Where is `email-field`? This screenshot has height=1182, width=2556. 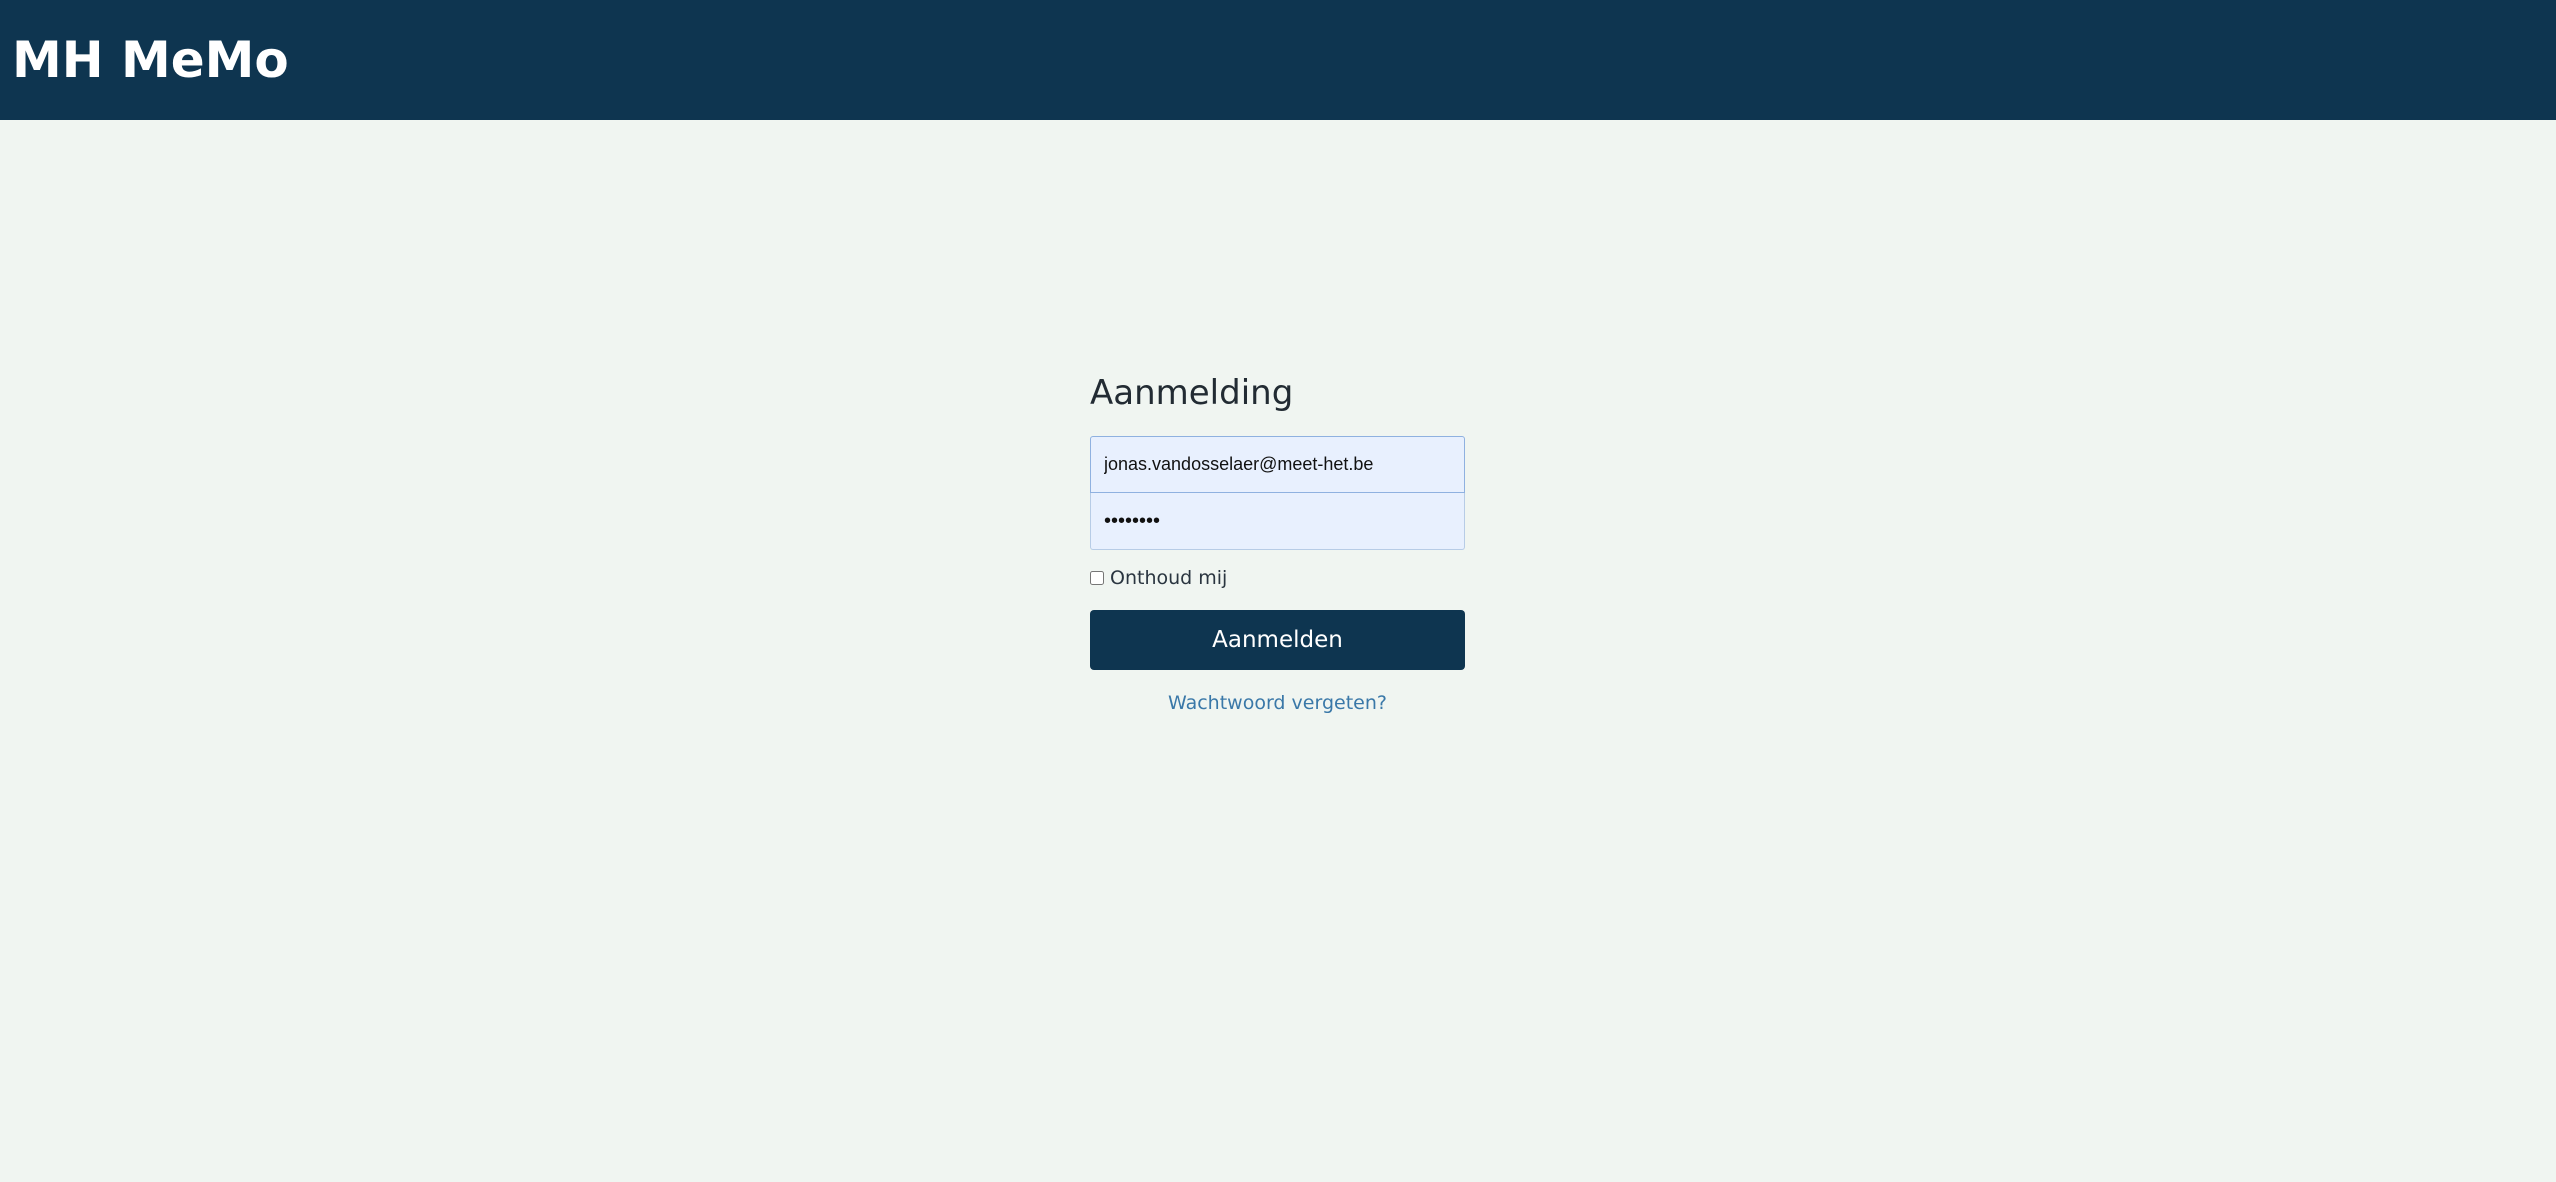
email-field is located at coordinates (1277, 464).